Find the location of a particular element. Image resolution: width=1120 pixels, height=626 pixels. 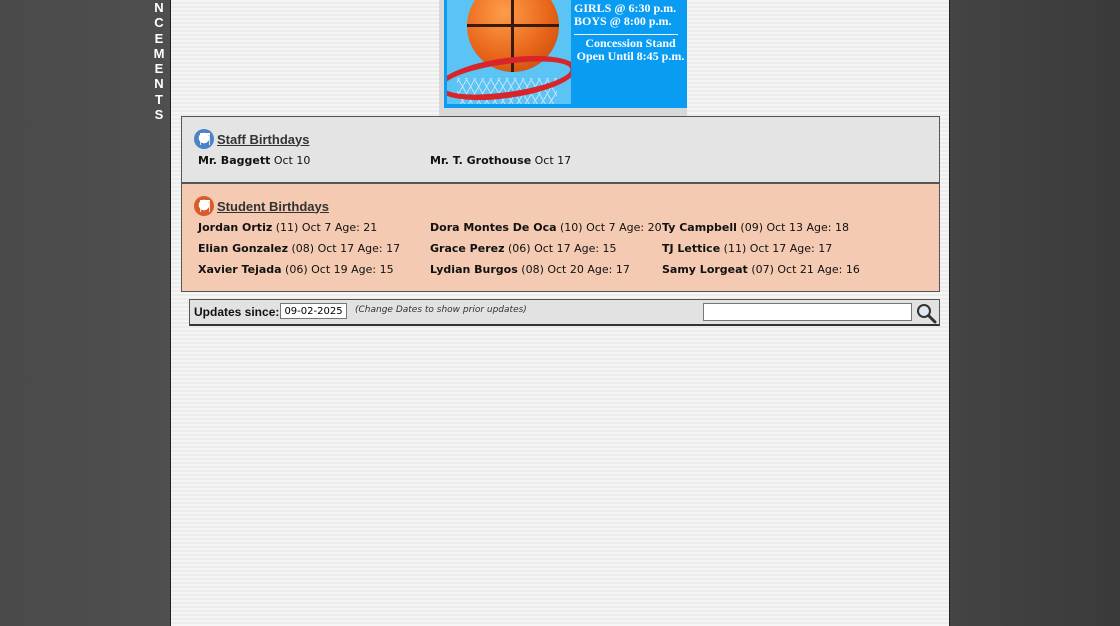

search-input is located at coordinates (807, 312).